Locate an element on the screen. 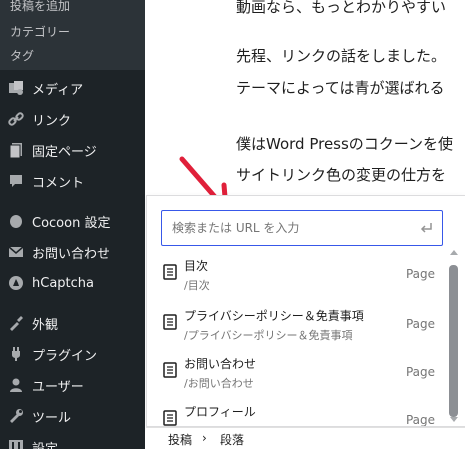 The height and width of the screenshot is (449, 465). paragraph-line: 先程、リンクの話をしました。 is located at coordinates (341, 55).